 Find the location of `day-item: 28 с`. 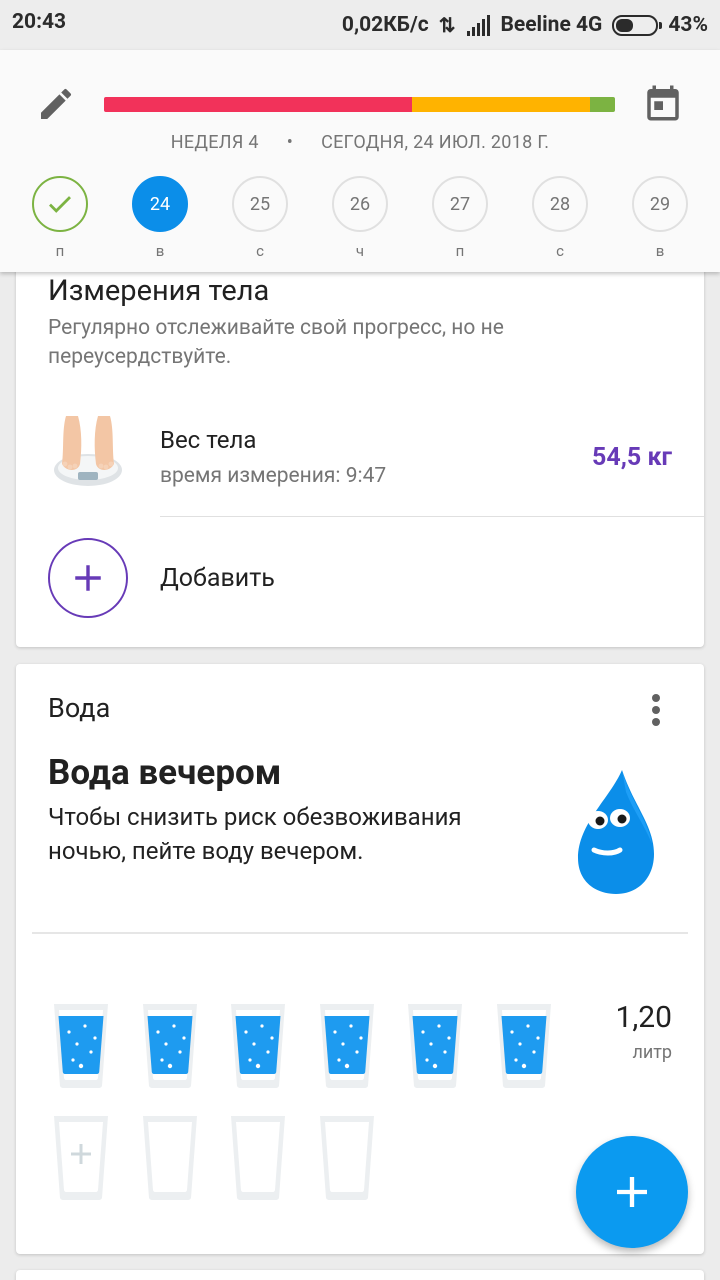

day-item: 28 с is located at coordinates (560, 221).